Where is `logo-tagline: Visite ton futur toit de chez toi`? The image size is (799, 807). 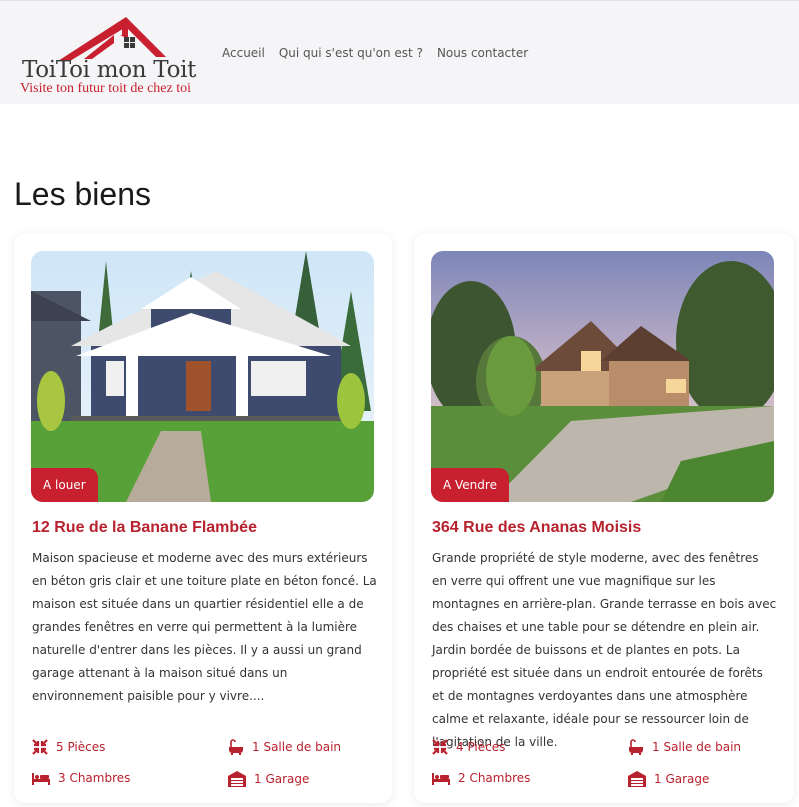
logo-tagline: Visite ton futur toit de chez toi is located at coordinates (106, 88).